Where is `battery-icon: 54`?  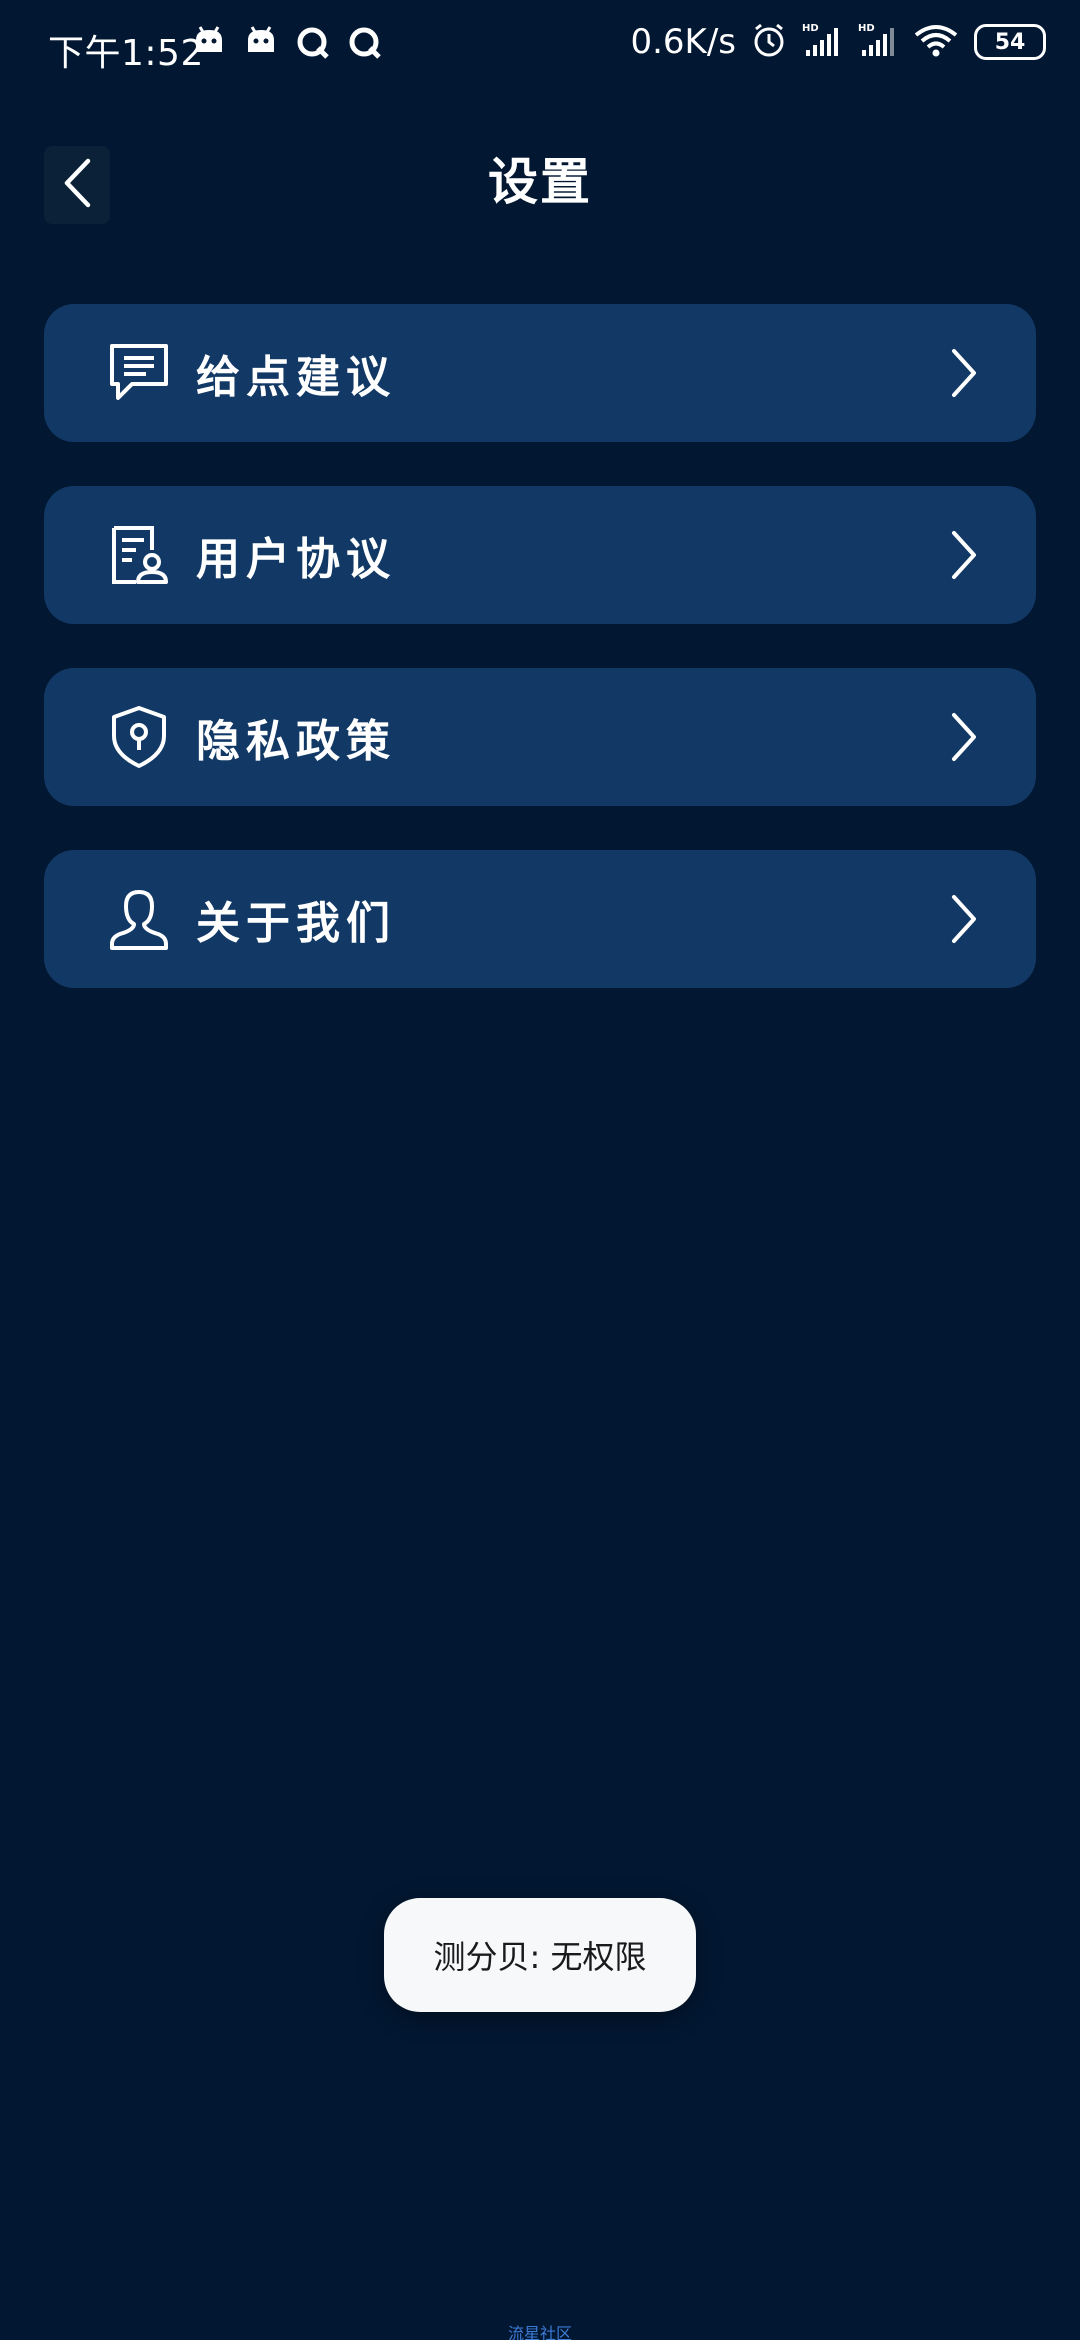 battery-icon: 54 is located at coordinates (1010, 42).